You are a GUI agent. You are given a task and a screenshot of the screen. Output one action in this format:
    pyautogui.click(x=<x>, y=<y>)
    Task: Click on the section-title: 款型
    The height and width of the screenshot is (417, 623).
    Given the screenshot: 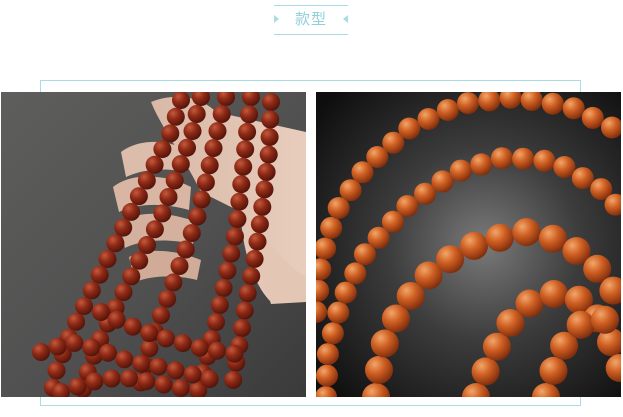 What is the action you would take?
    pyautogui.click(x=310, y=19)
    